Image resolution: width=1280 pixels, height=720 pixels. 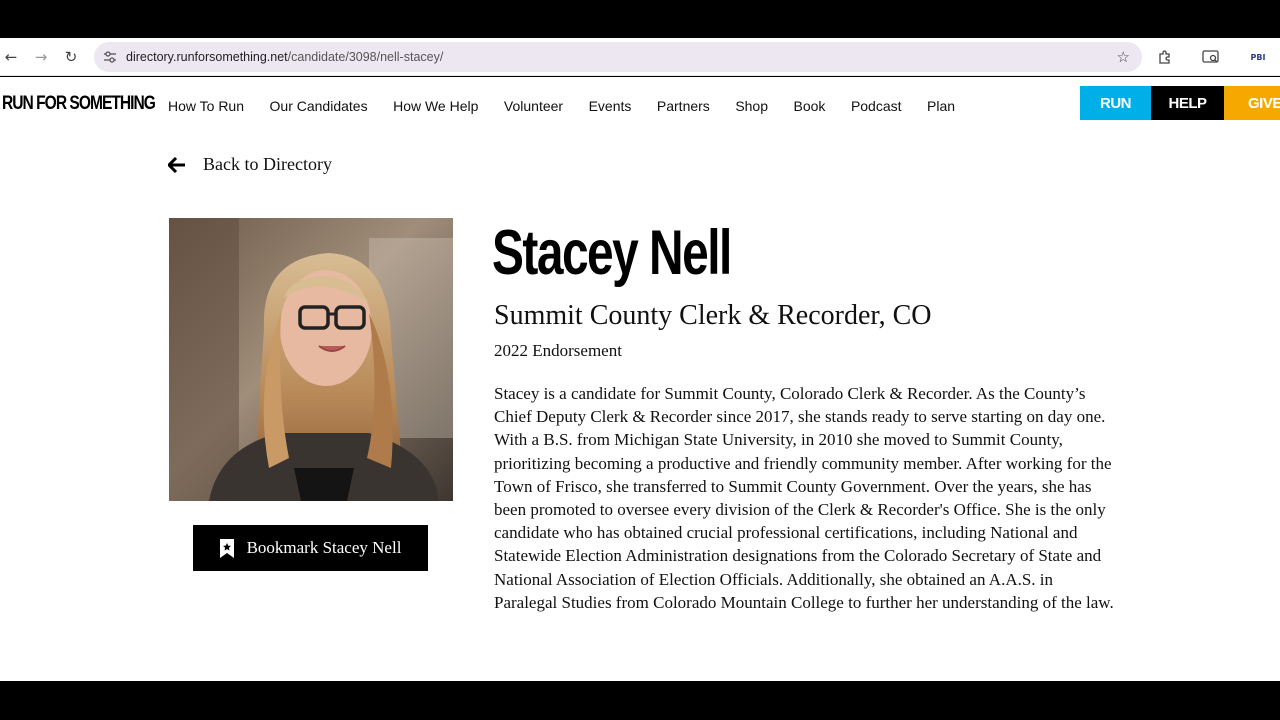 What do you see at coordinates (79, 104) in the screenshot?
I see `site-logo: RUN FOR SOMETHING` at bounding box center [79, 104].